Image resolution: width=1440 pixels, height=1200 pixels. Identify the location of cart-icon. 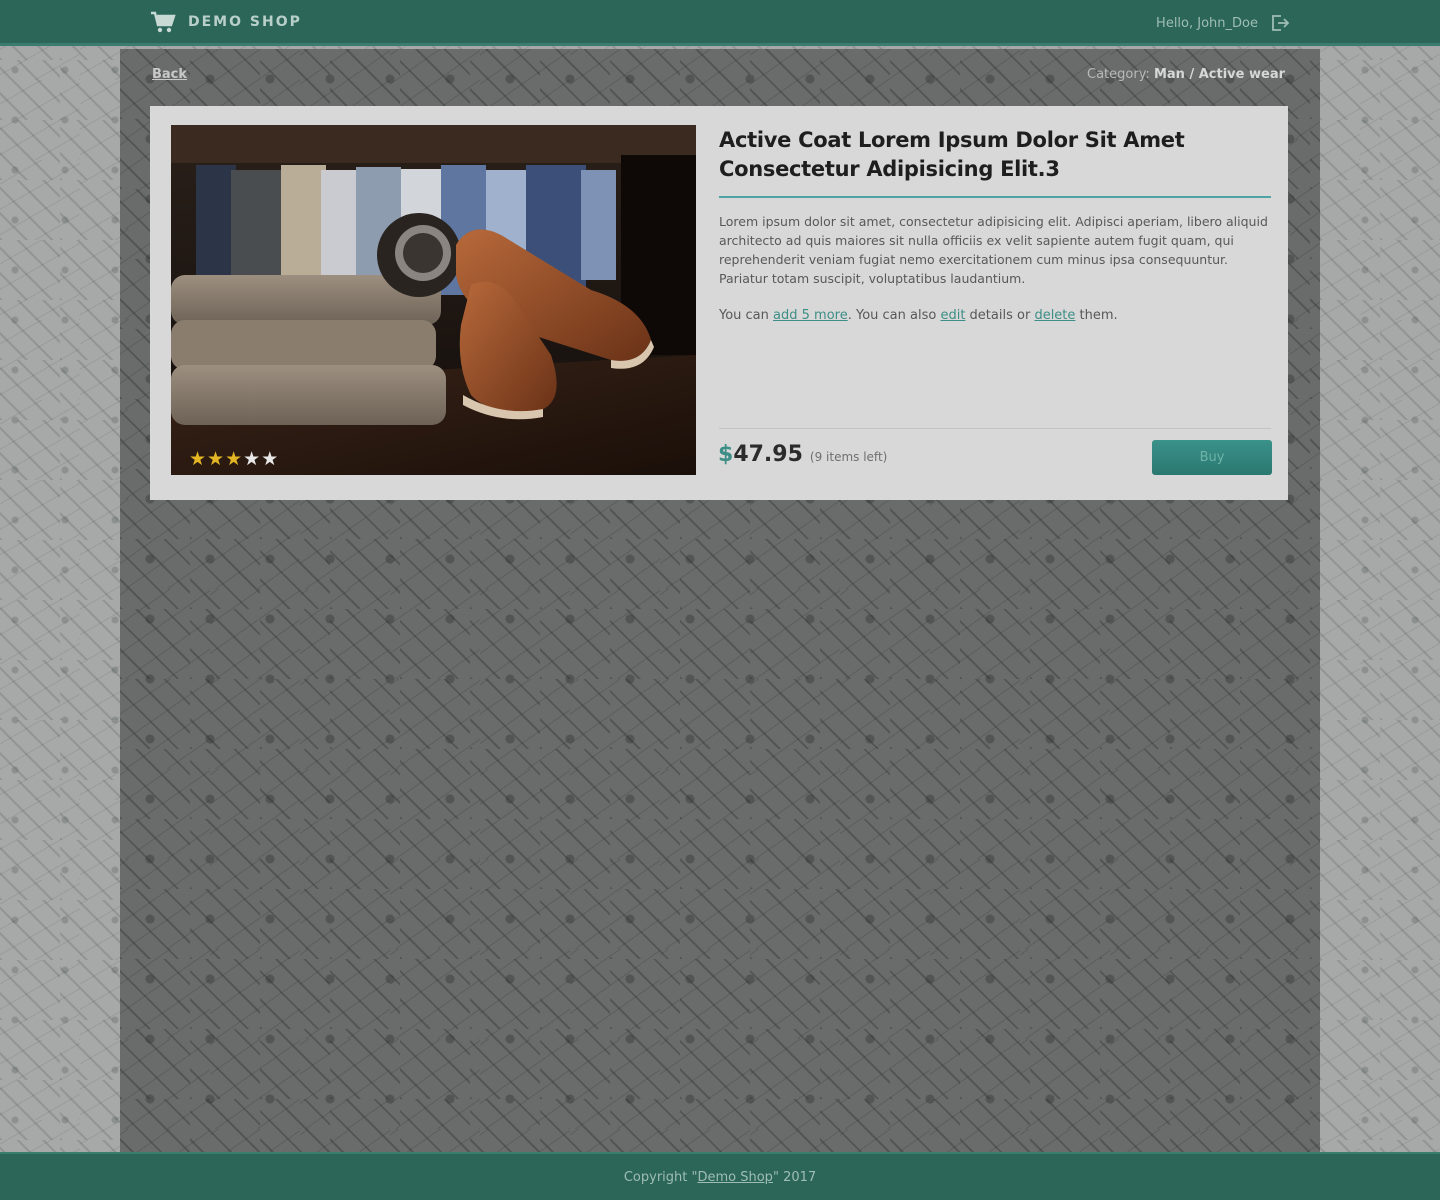
(163, 22).